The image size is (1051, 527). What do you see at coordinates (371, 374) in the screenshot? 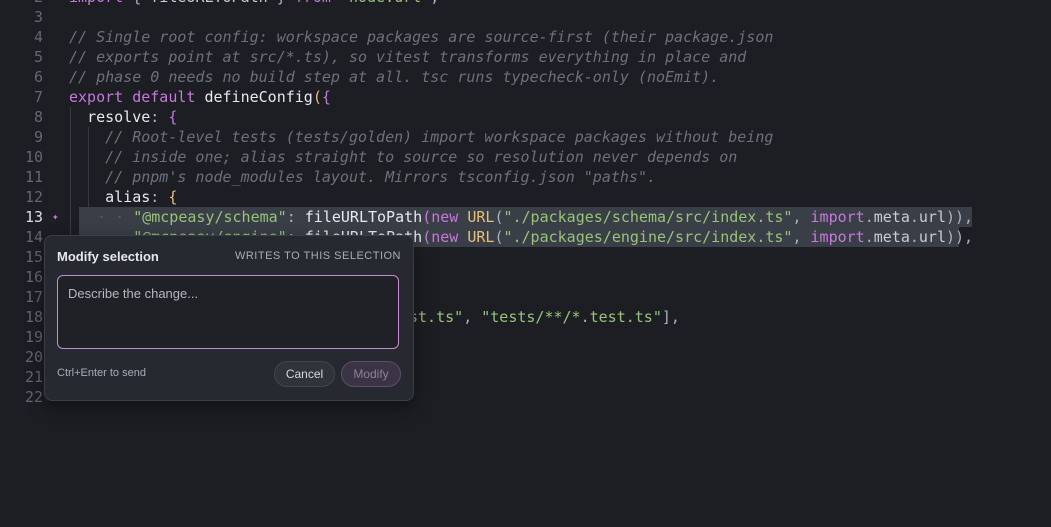
I see `modify-button: Modify` at bounding box center [371, 374].